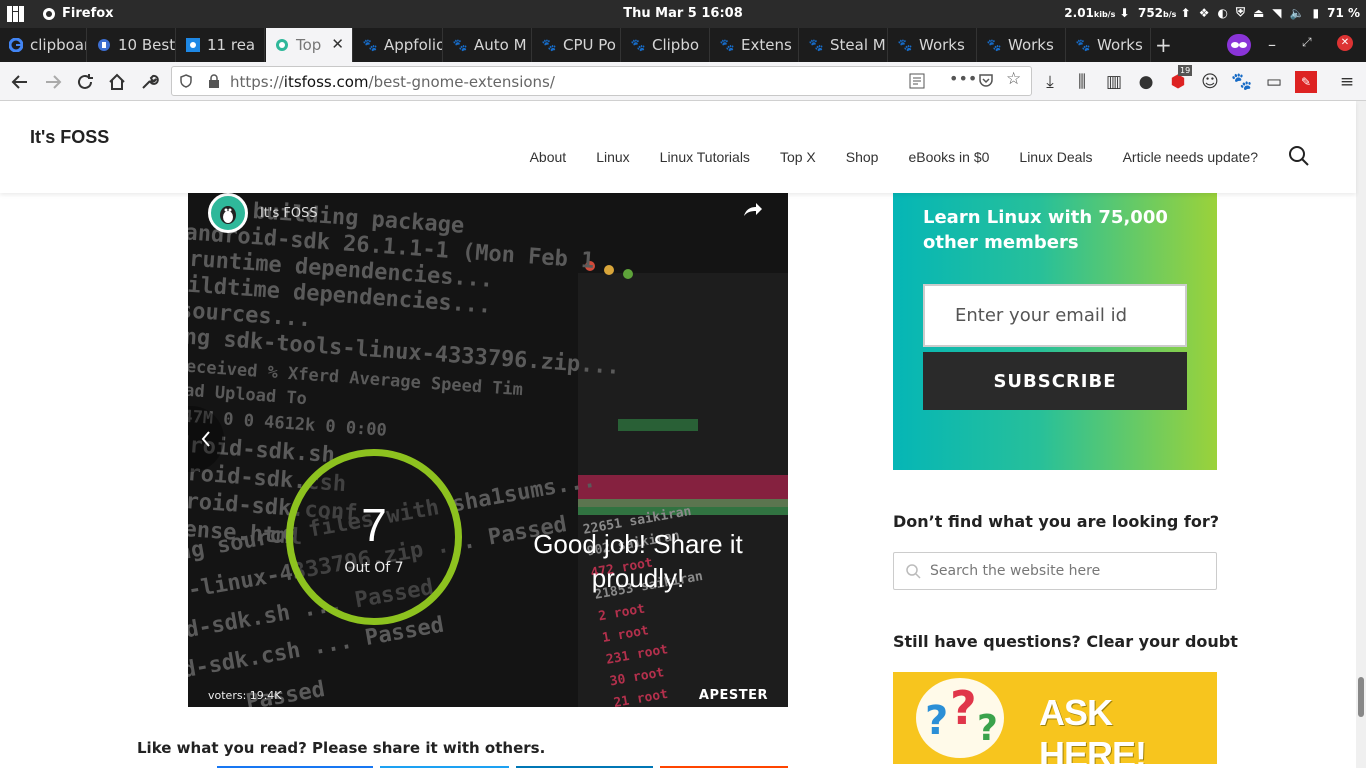 The width and height of the screenshot is (1366, 768). Describe the element at coordinates (1272, 44) in the screenshot. I see `minimize-button: –` at that location.